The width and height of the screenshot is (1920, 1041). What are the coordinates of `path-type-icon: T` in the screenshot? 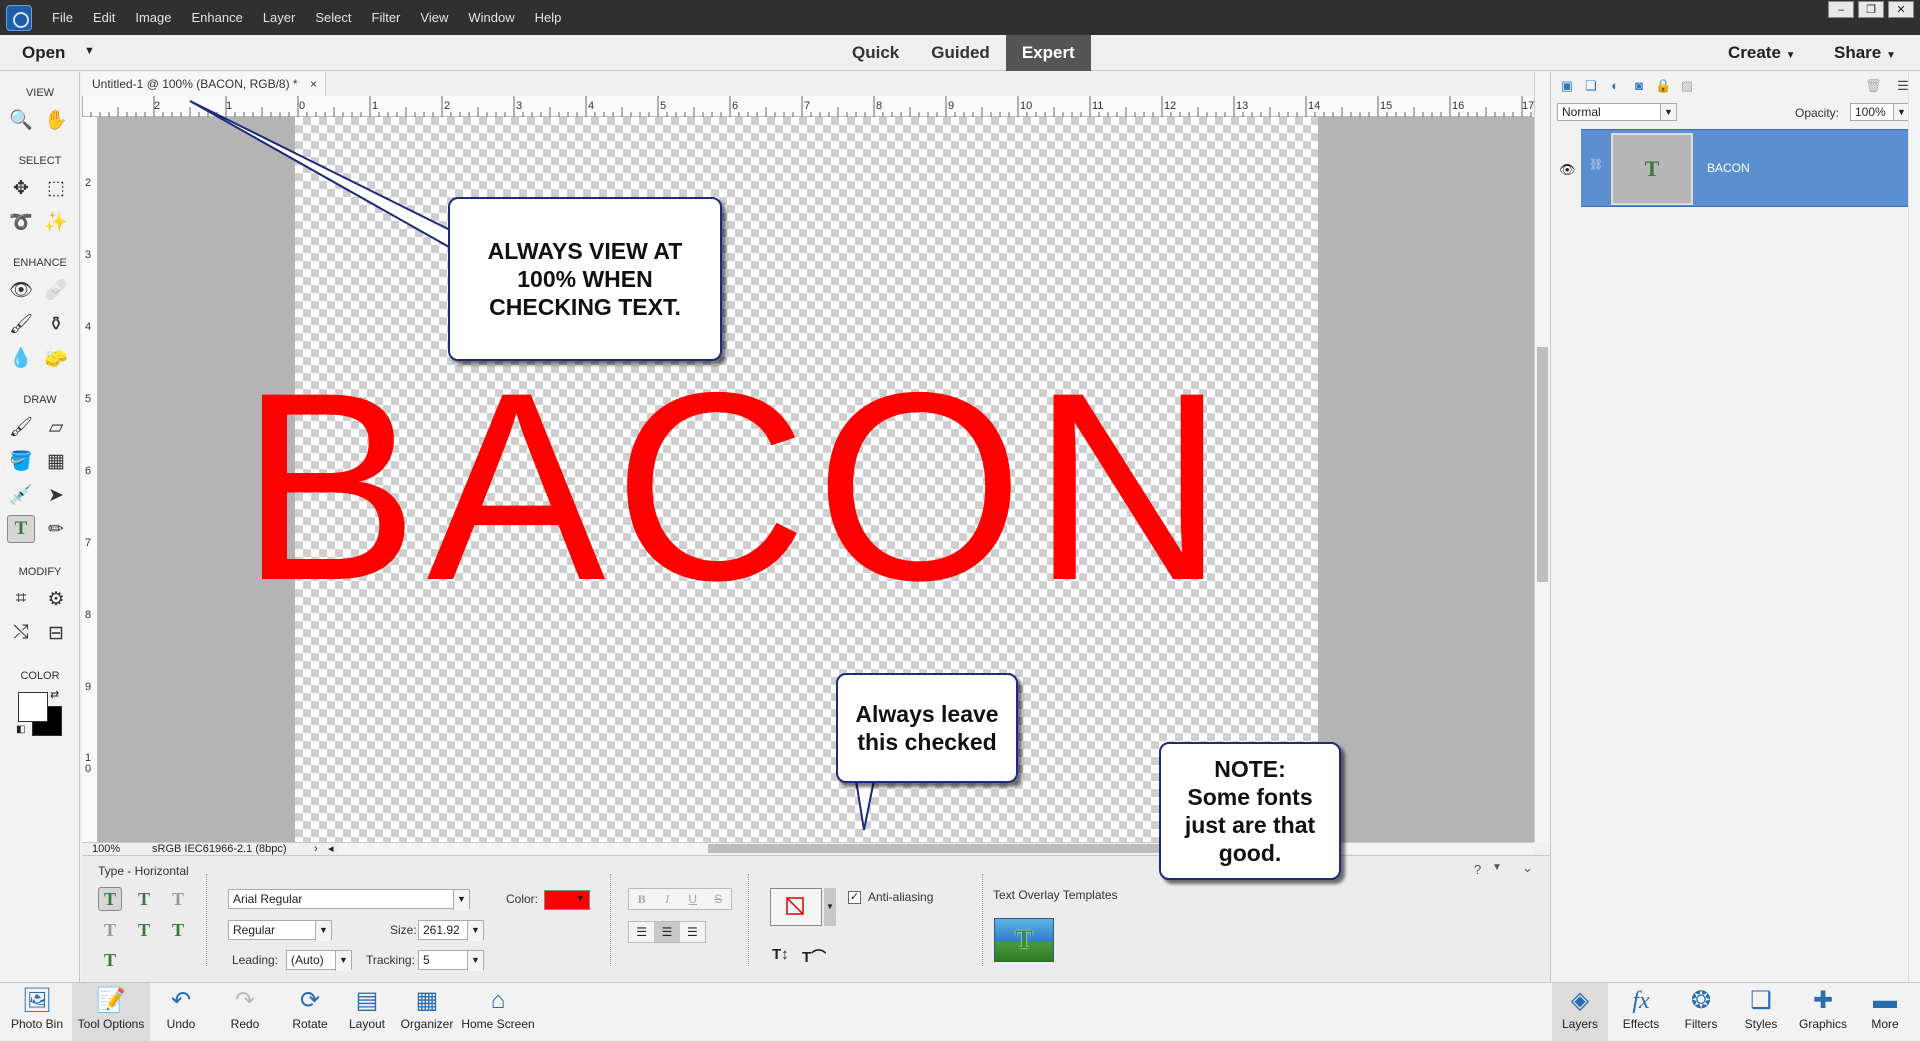 It's located at (110, 960).